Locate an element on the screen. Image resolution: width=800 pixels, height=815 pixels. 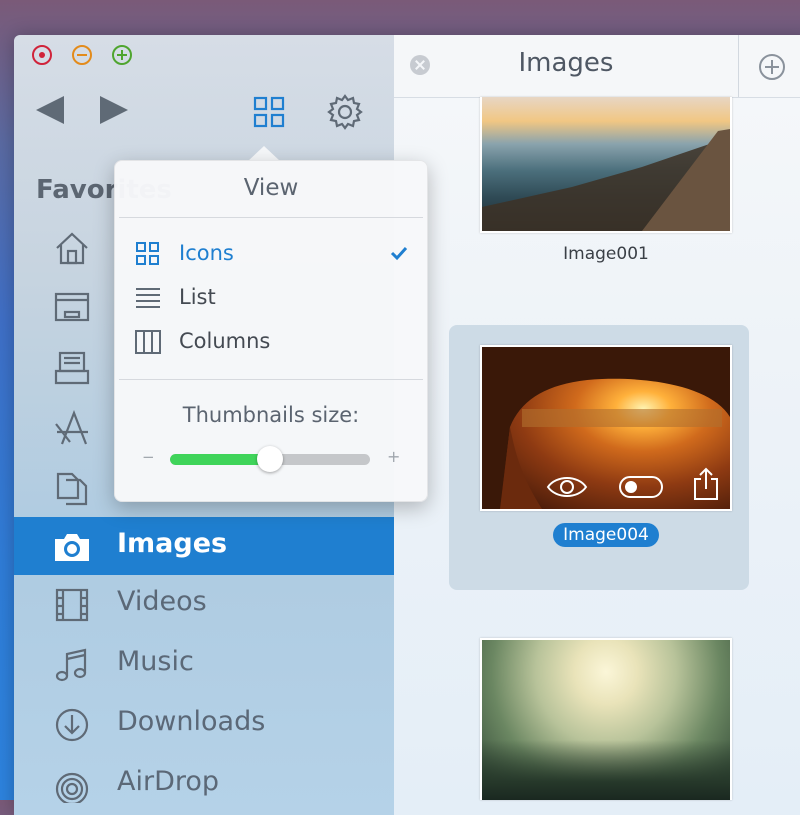
desktop-icon is located at coordinates (72, 307).